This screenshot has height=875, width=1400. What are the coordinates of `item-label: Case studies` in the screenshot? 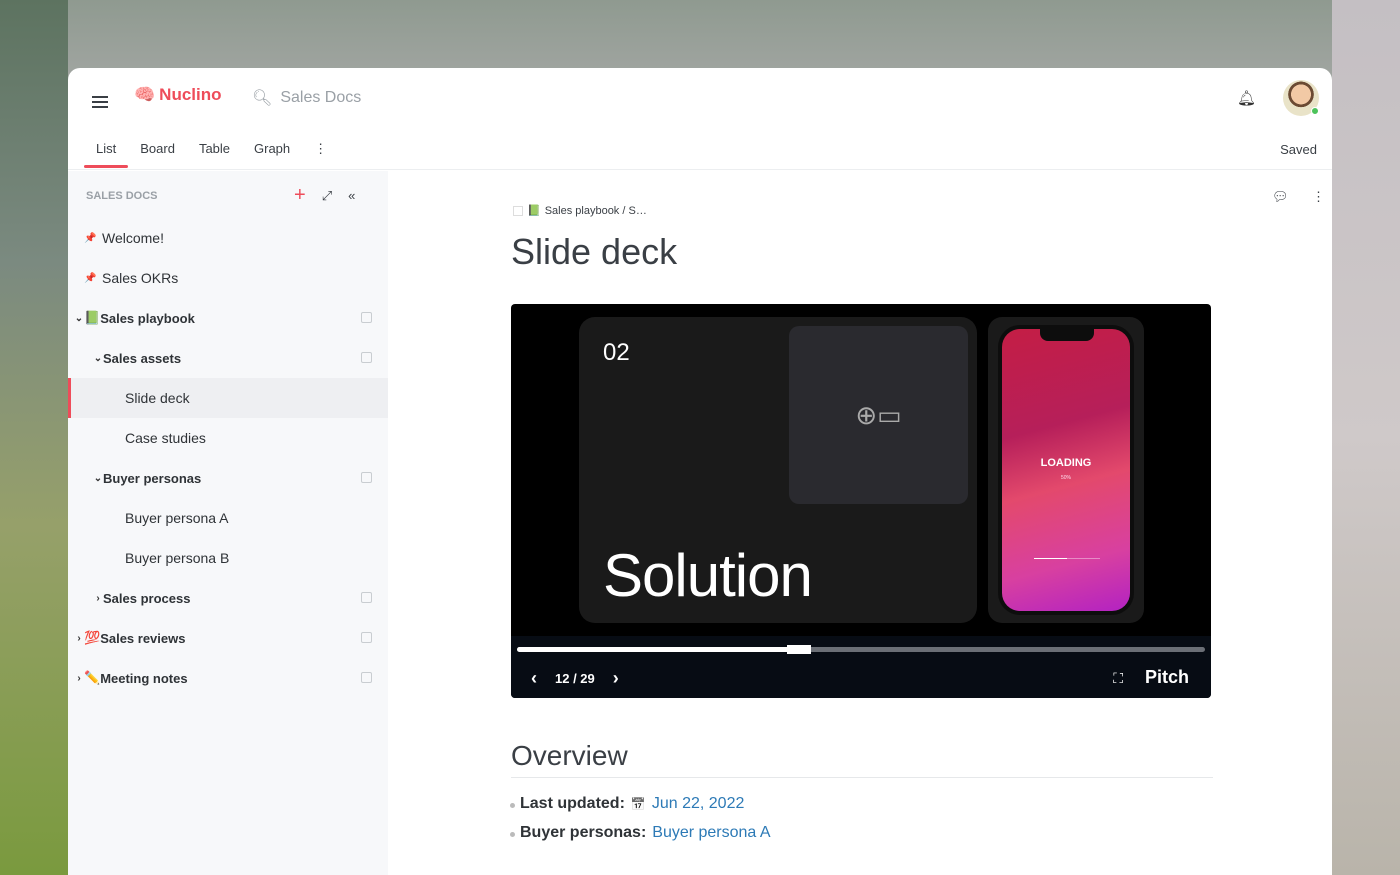 It's located at (165, 438).